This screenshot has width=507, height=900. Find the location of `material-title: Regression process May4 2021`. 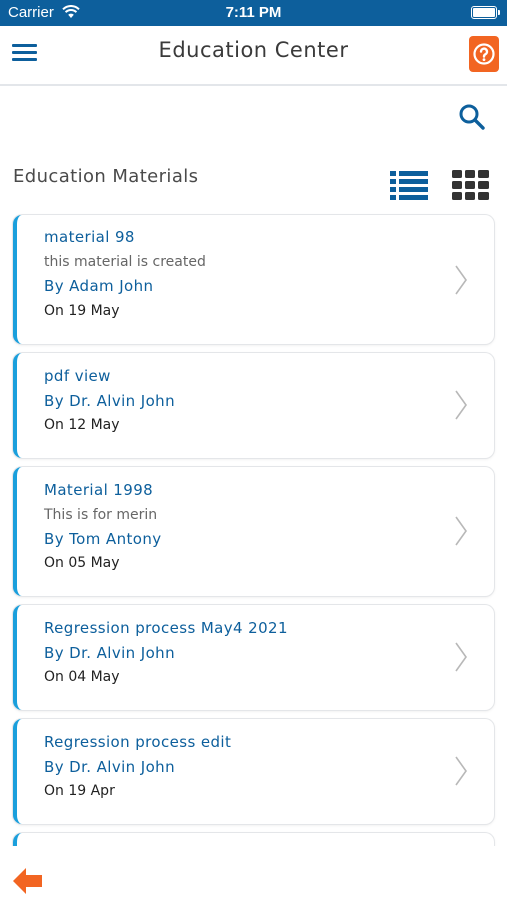

material-title: Regression process May4 2021 is located at coordinates (166, 628).